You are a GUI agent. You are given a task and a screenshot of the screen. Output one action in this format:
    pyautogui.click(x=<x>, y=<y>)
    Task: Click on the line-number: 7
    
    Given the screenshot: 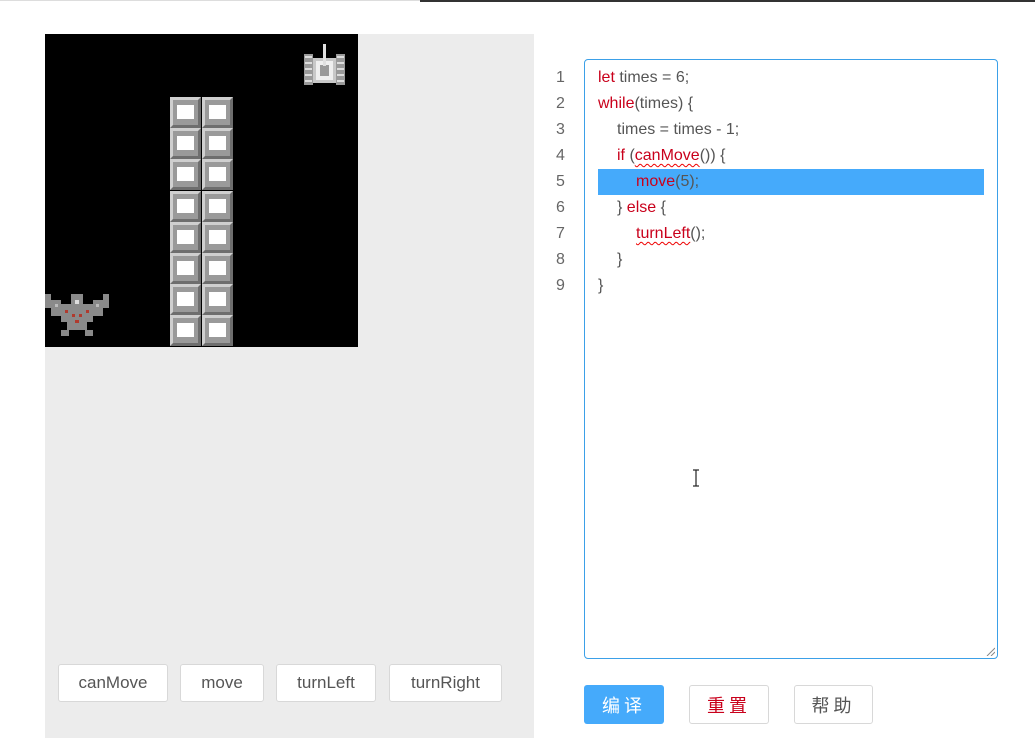 What is the action you would take?
    pyautogui.click(x=560, y=233)
    